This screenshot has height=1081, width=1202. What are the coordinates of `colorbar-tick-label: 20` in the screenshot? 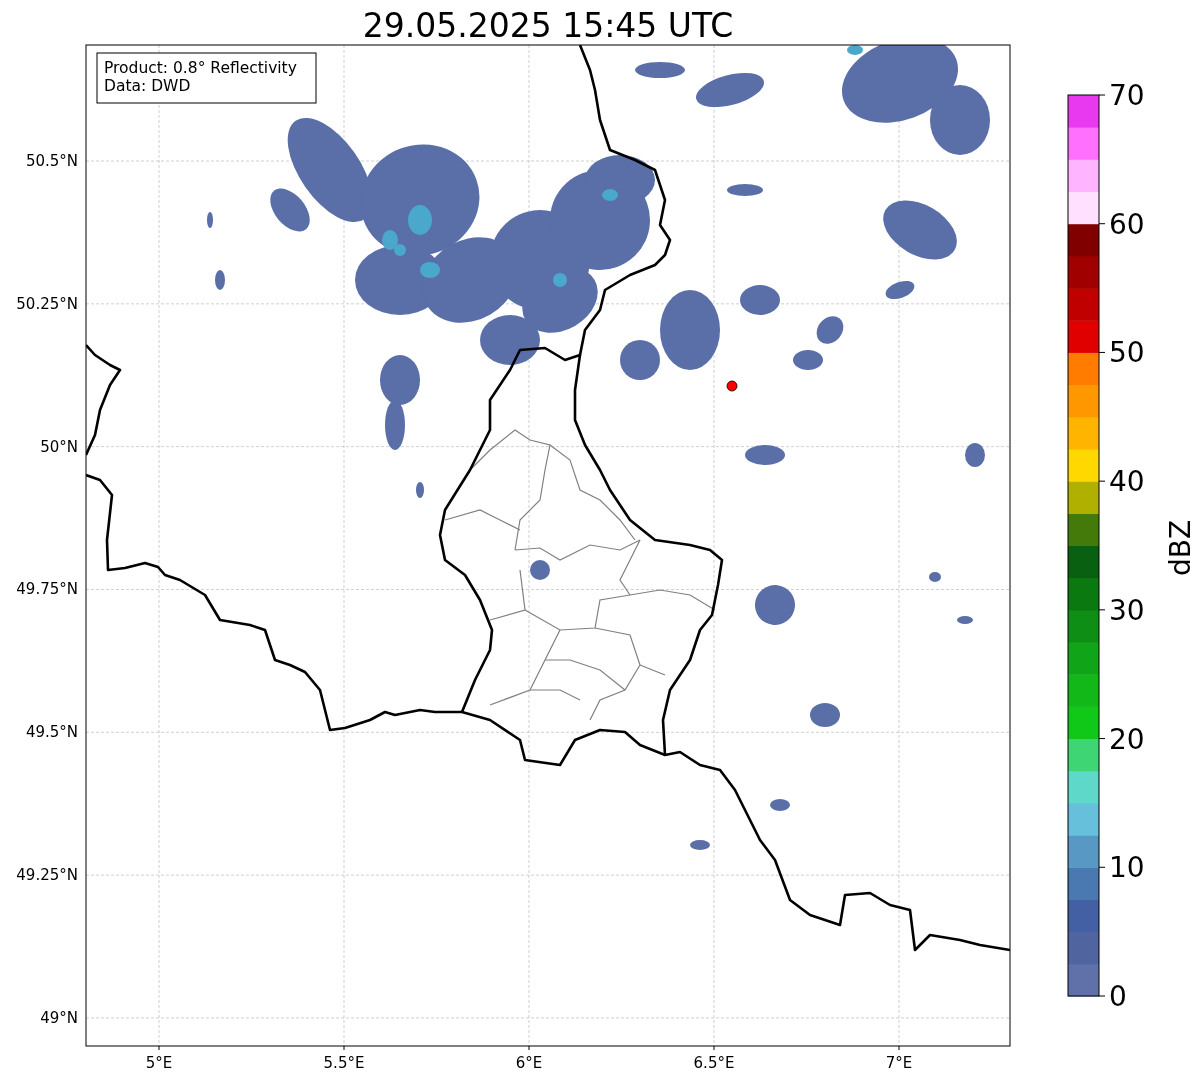 It's located at (1127, 739).